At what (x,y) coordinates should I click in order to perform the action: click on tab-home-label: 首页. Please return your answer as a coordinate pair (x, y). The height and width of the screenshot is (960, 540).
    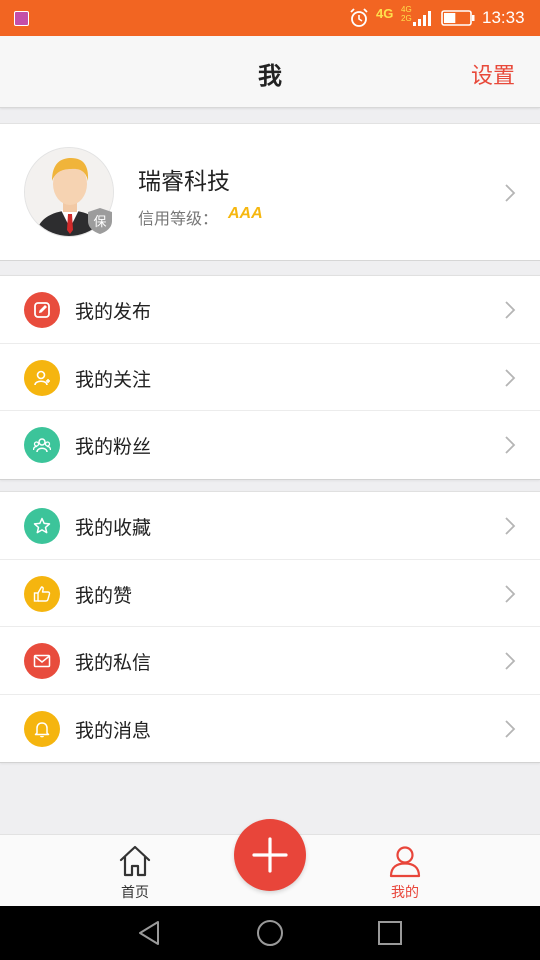
    Looking at the image, I should click on (135, 893).